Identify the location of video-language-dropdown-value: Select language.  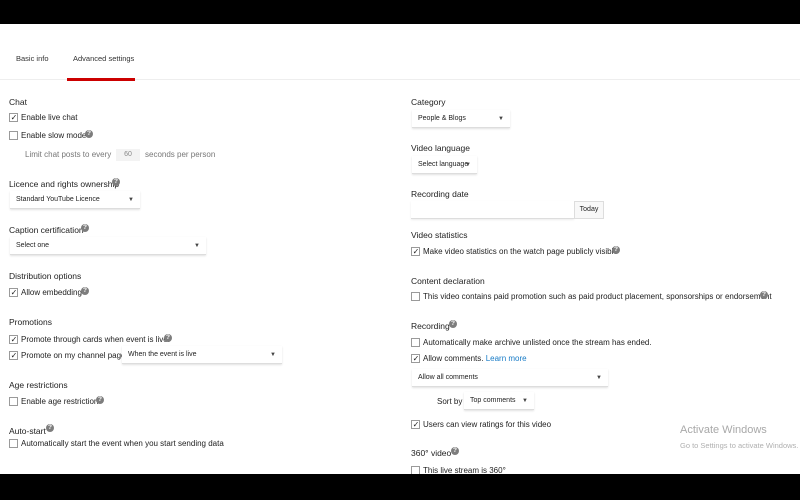
(443, 164).